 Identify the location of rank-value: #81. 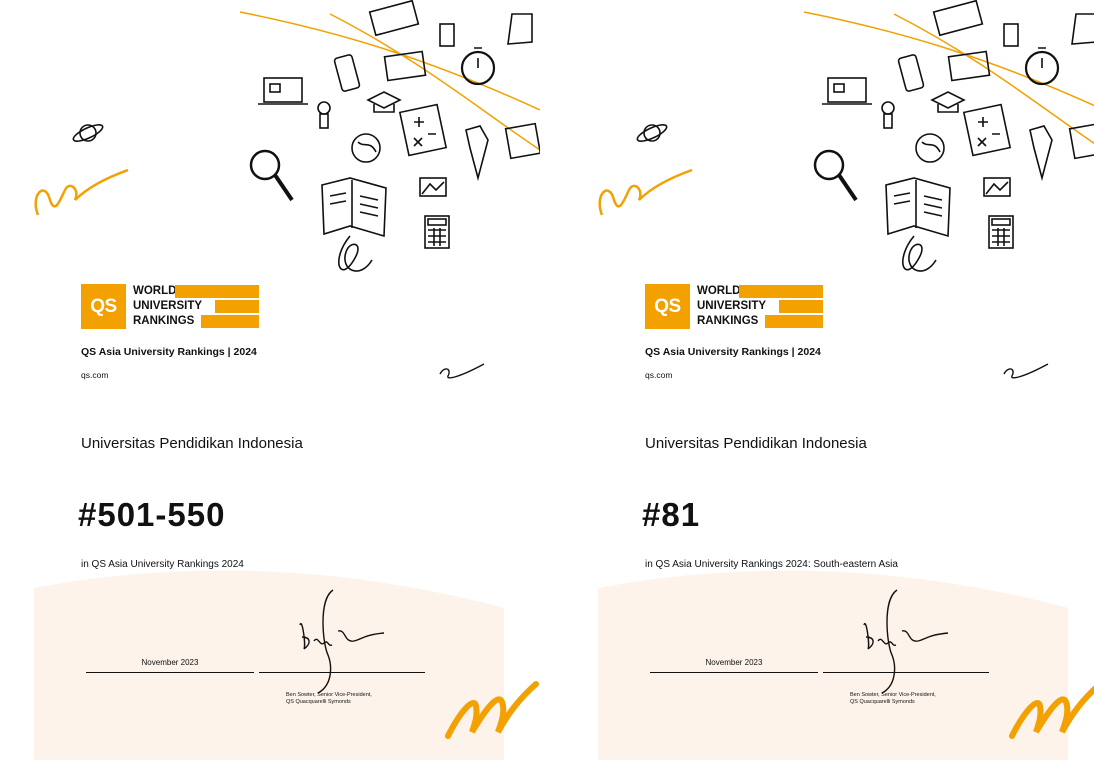
(671, 514).